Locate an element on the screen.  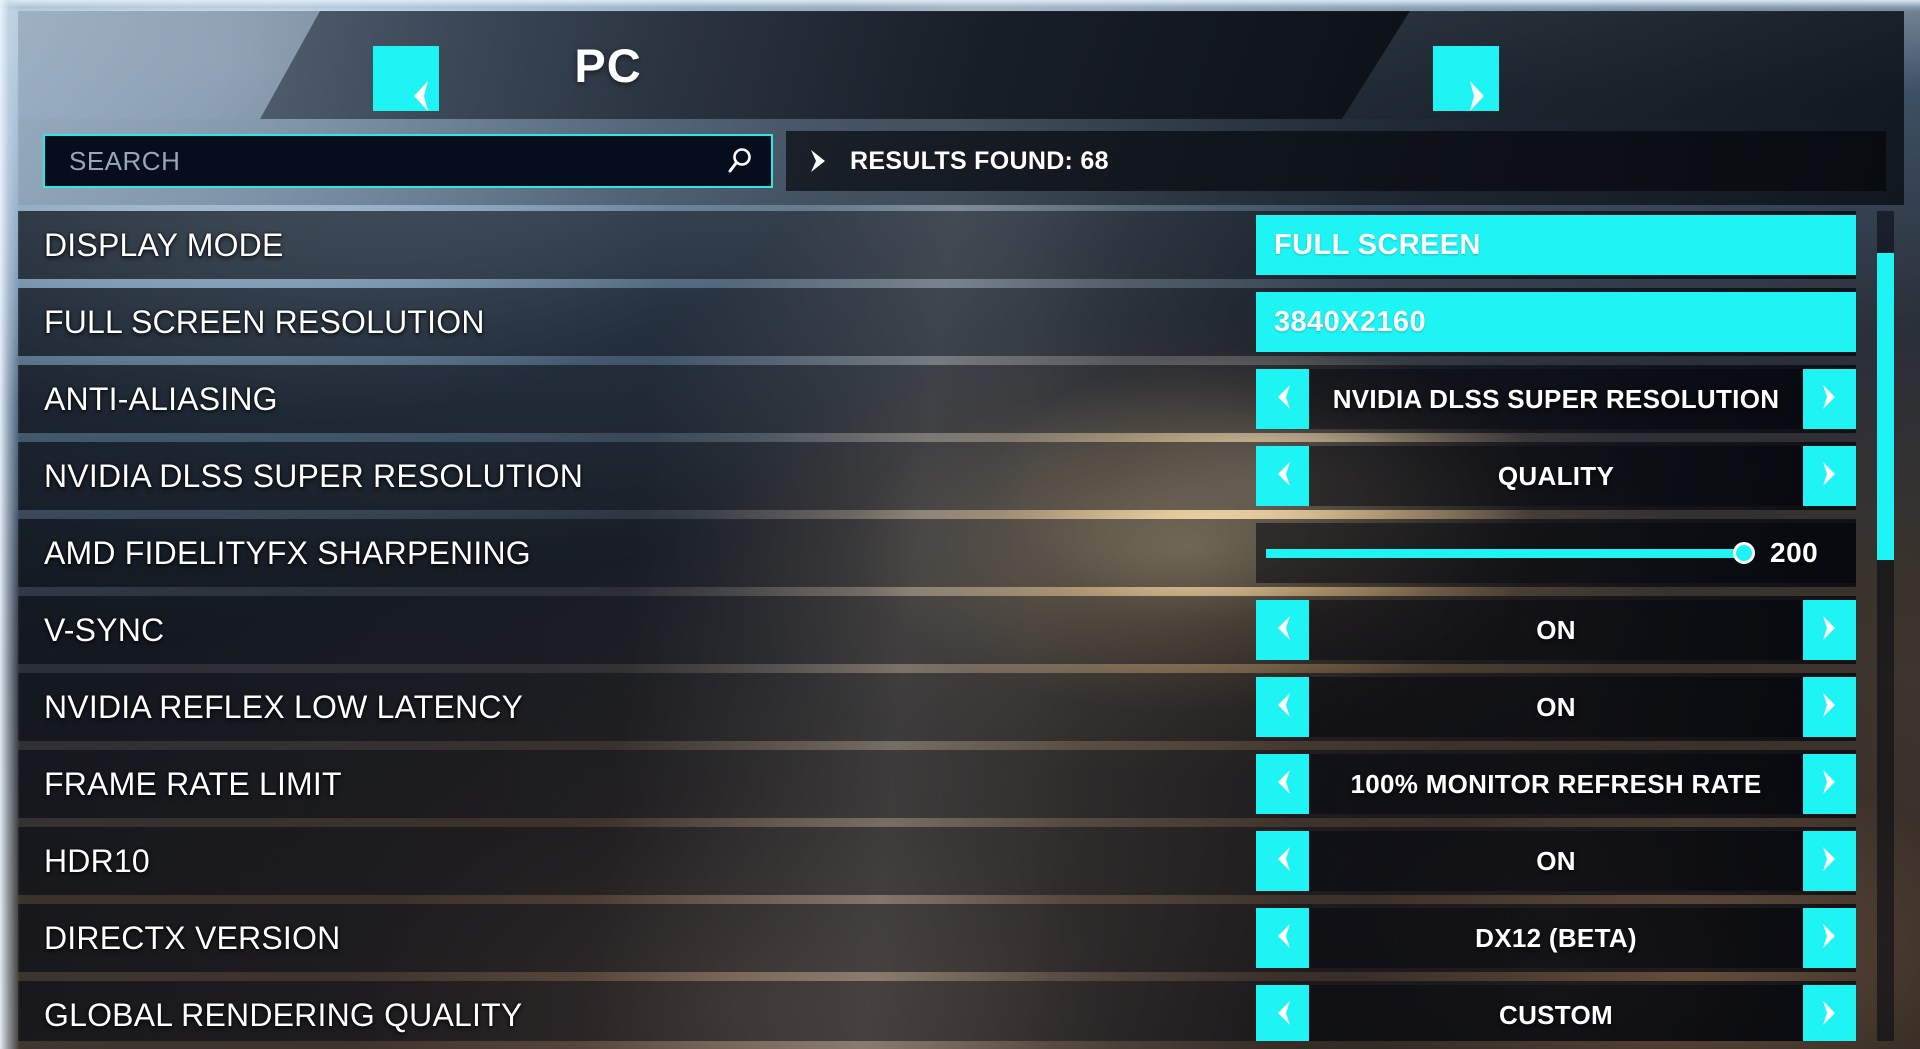
setting-slider: 200 is located at coordinates (1556, 553).